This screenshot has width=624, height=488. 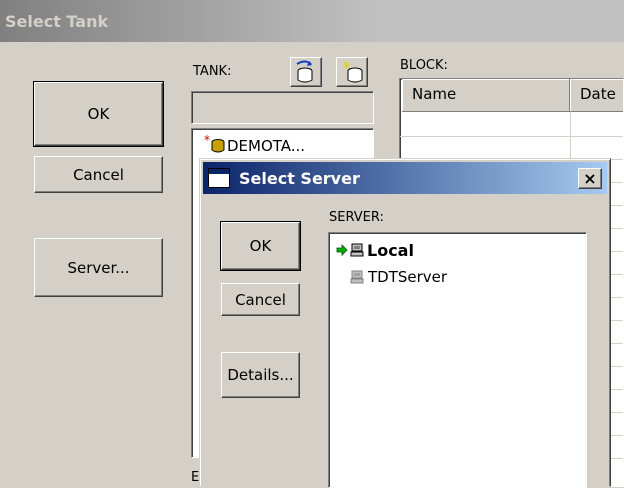 What do you see at coordinates (195, 477) in the screenshot?
I see `bottom-label-fragment: E` at bounding box center [195, 477].